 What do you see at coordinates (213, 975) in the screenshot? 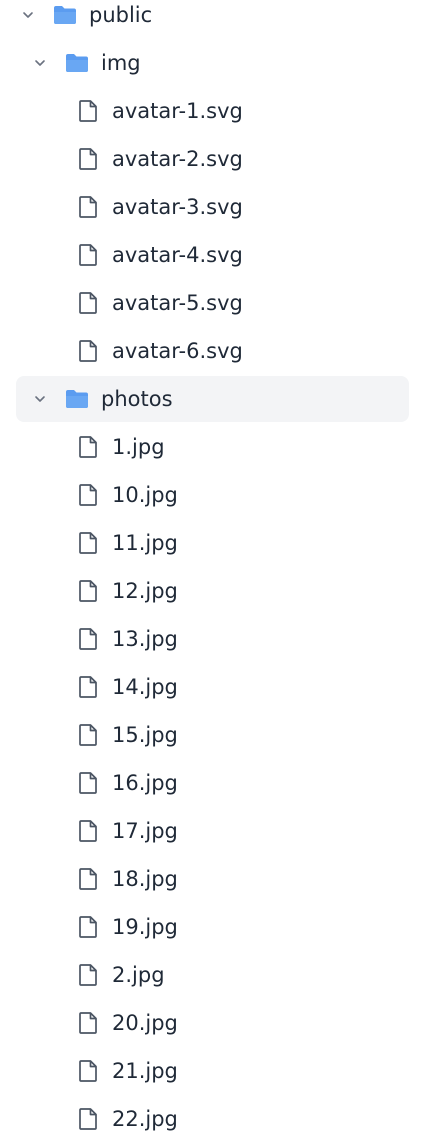
I see `file-row: 2.jpg` at bounding box center [213, 975].